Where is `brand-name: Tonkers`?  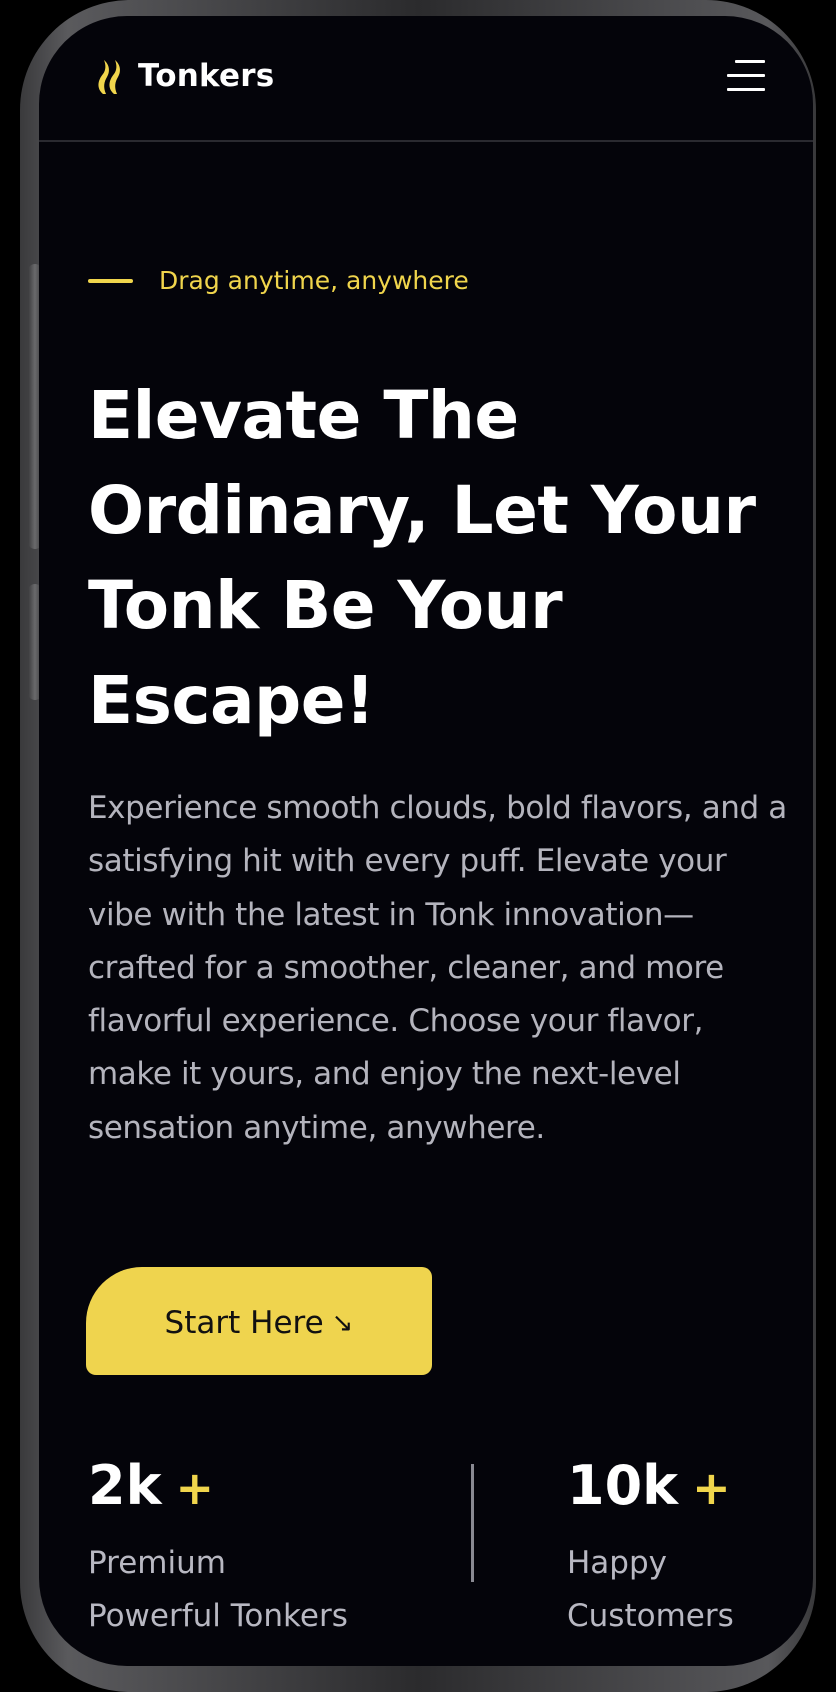 brand-name: Tonkers is located at coordinates (206, 76).